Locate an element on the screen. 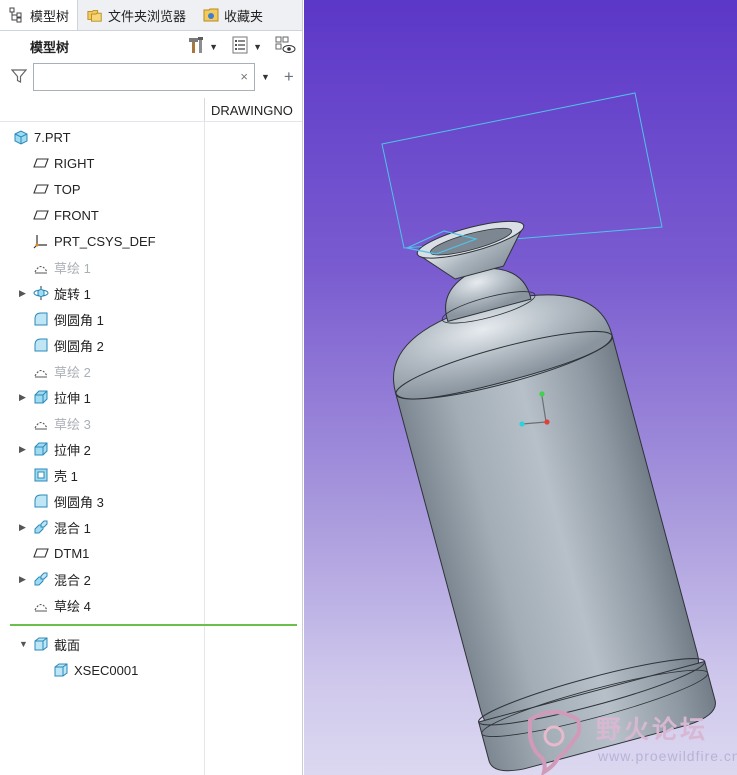 Image resolution: width=737 pixels, height=775 pixels. tab-favorites: 收藏夹 is located at coordinates (232, 15).